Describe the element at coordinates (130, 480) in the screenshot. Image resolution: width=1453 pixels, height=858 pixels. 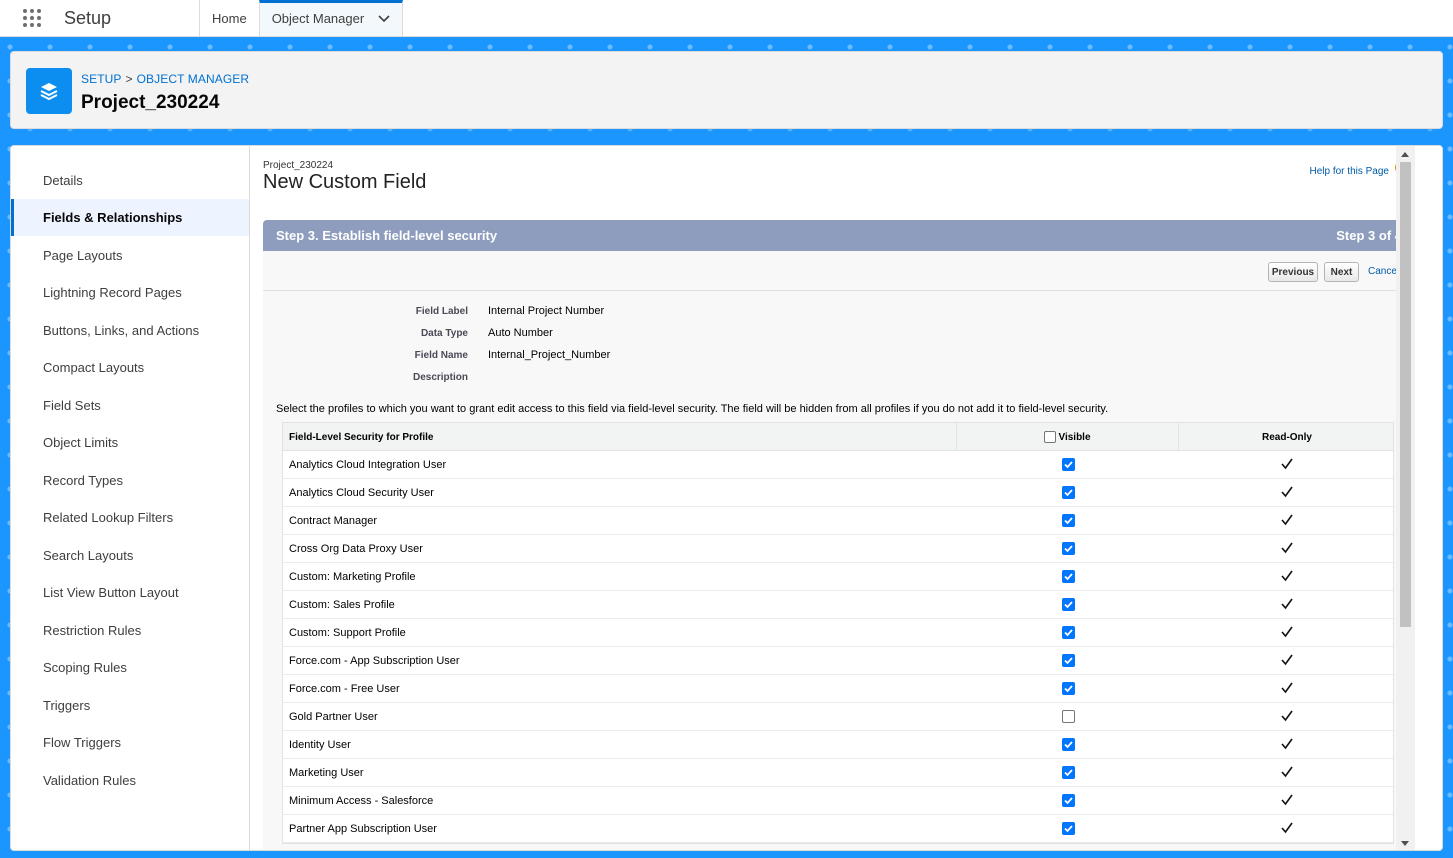
I see `sidebar-item-record-types: Record Types` at that location.